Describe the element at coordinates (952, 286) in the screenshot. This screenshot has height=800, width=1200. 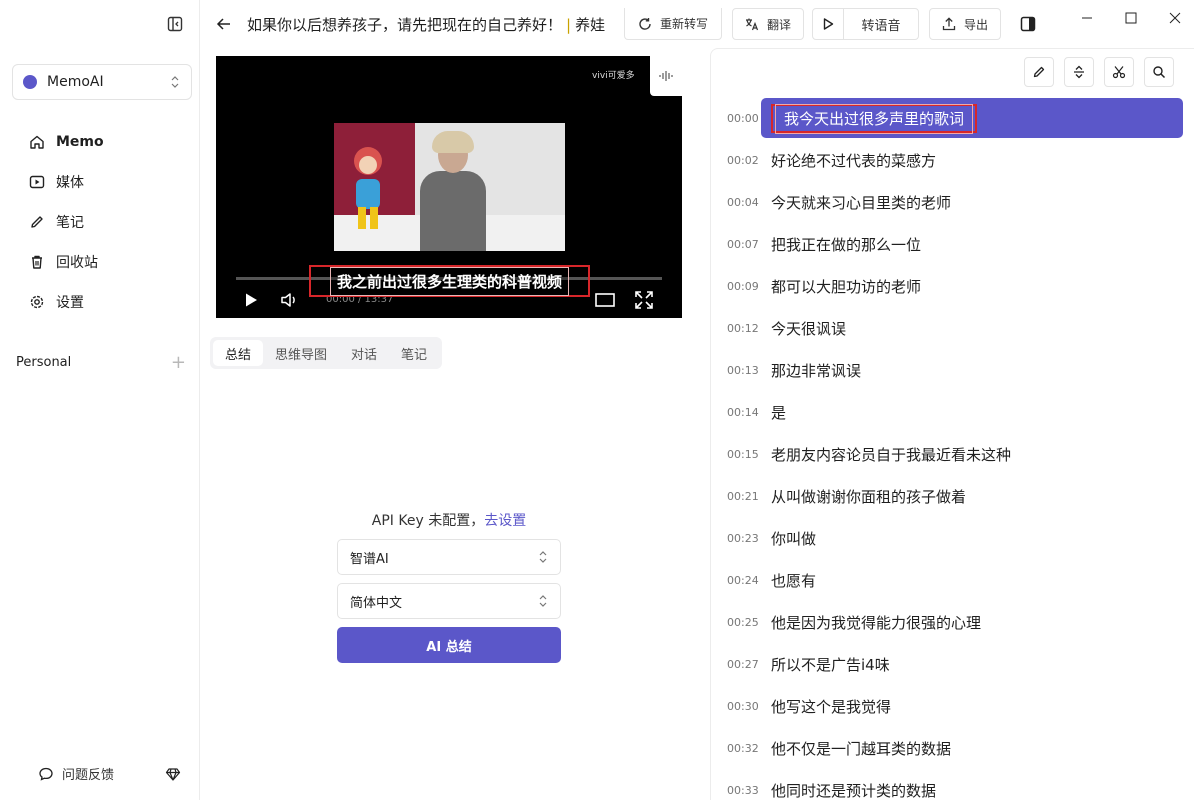
I see `transcript-line: 00:09 都可以大胆功访的老师` at that location.